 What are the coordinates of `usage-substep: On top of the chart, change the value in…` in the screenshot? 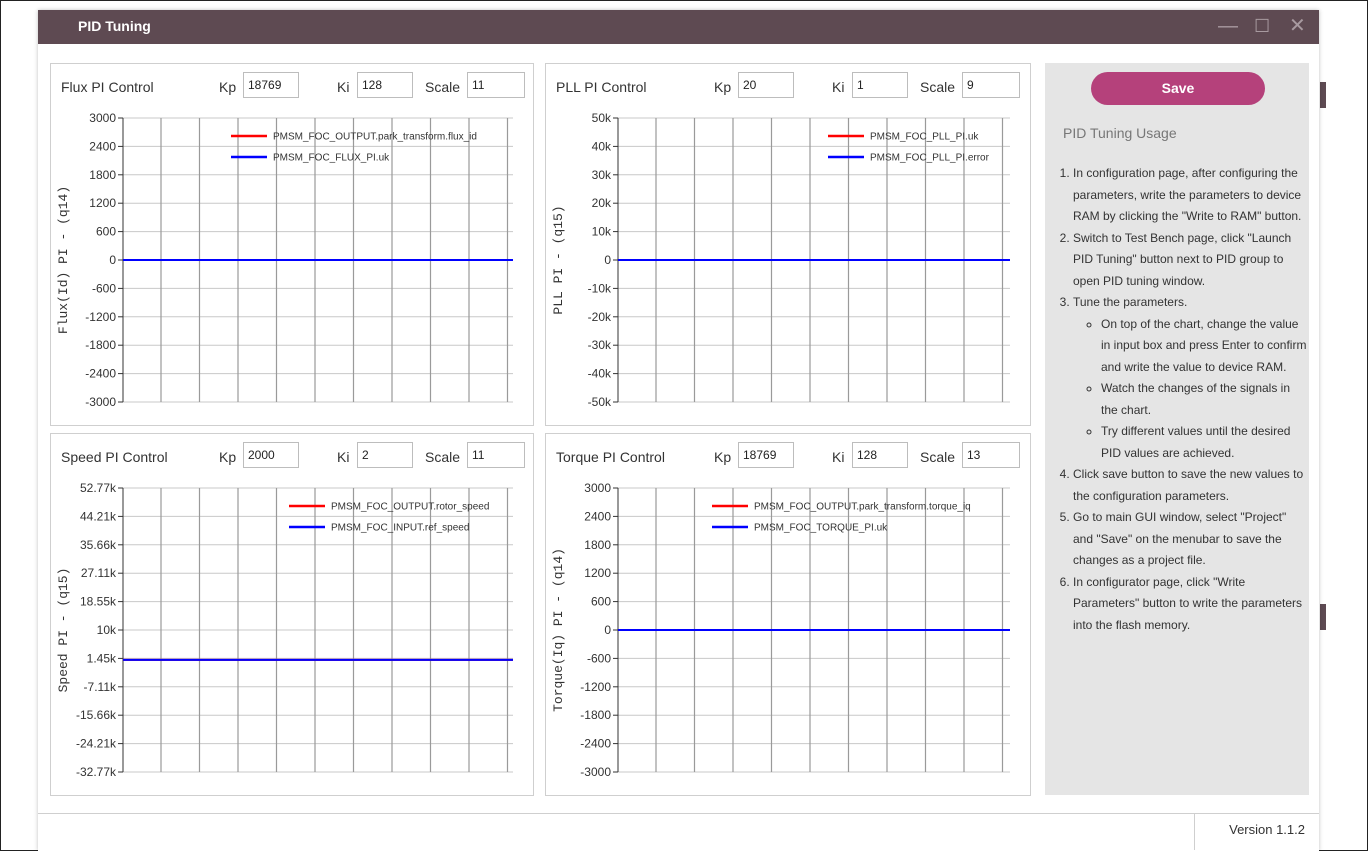 It's located at (1204, 346).